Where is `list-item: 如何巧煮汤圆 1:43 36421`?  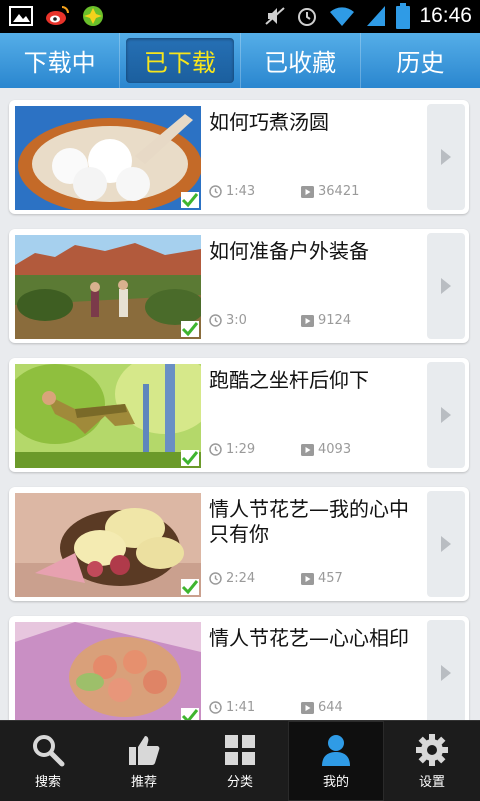 list-item: 如何巧煮汤圆 1:43 36421 is located at coordinates (239, 157).